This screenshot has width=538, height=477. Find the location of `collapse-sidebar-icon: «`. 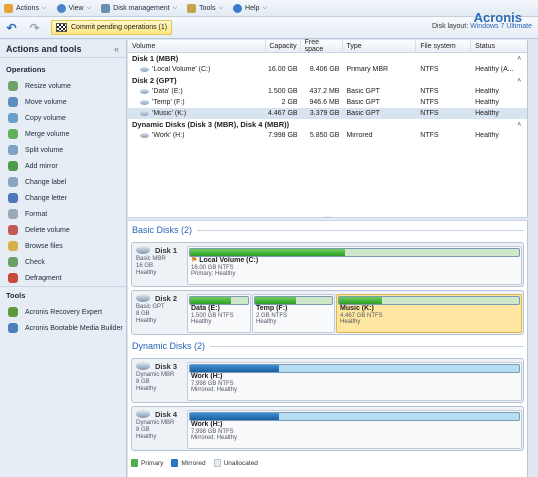

collapse-sidebar-icon: « is located at coordinates (116, 49).